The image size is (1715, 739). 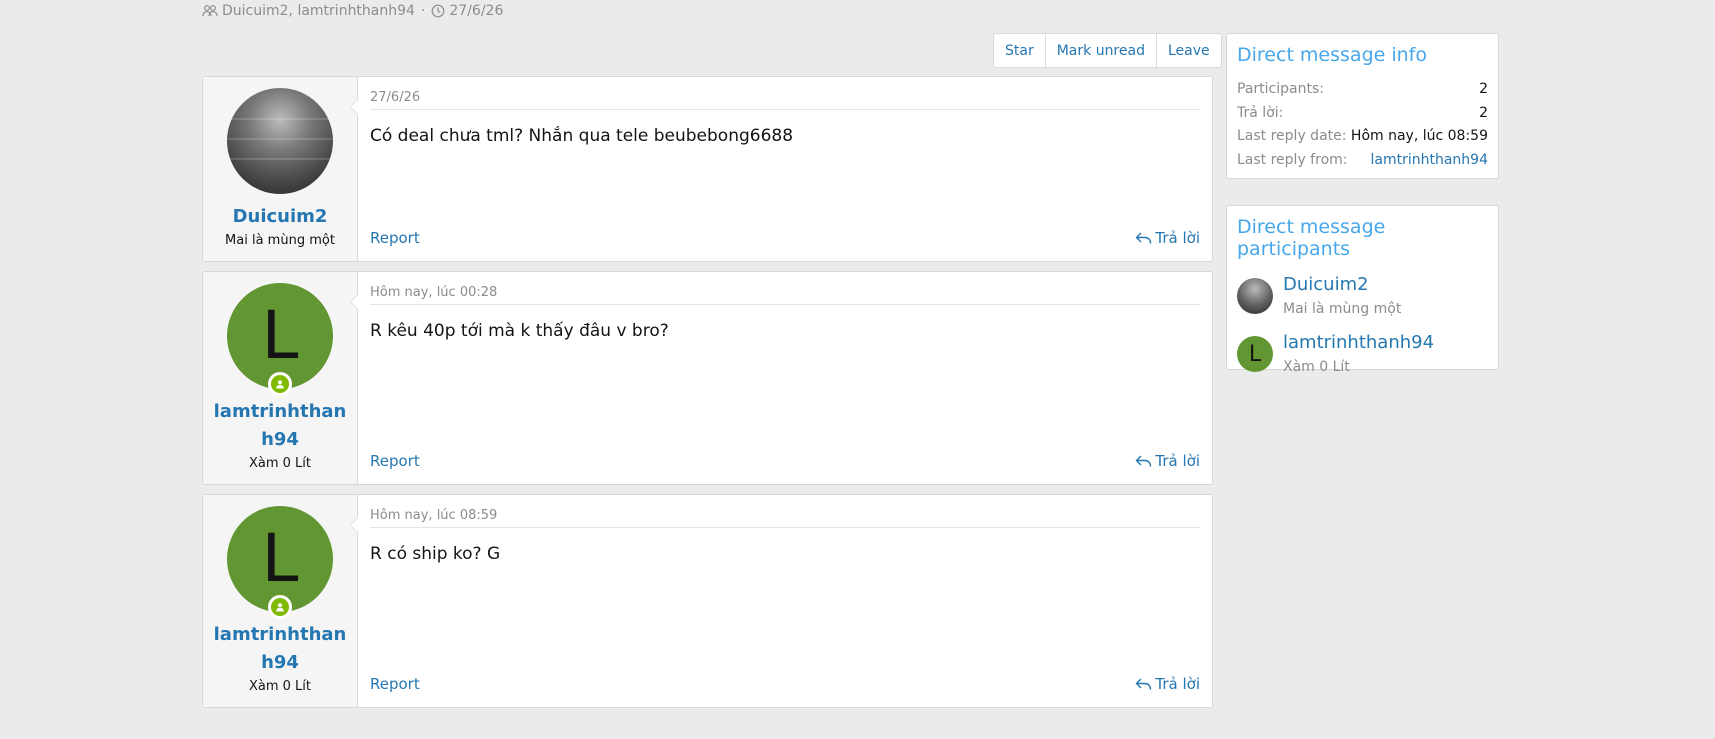 What do you see at coordinates (1316, 367) in the screenshot?
I see `participant-title: Xàm 0 Lít` at bounding box center [1316, 367].